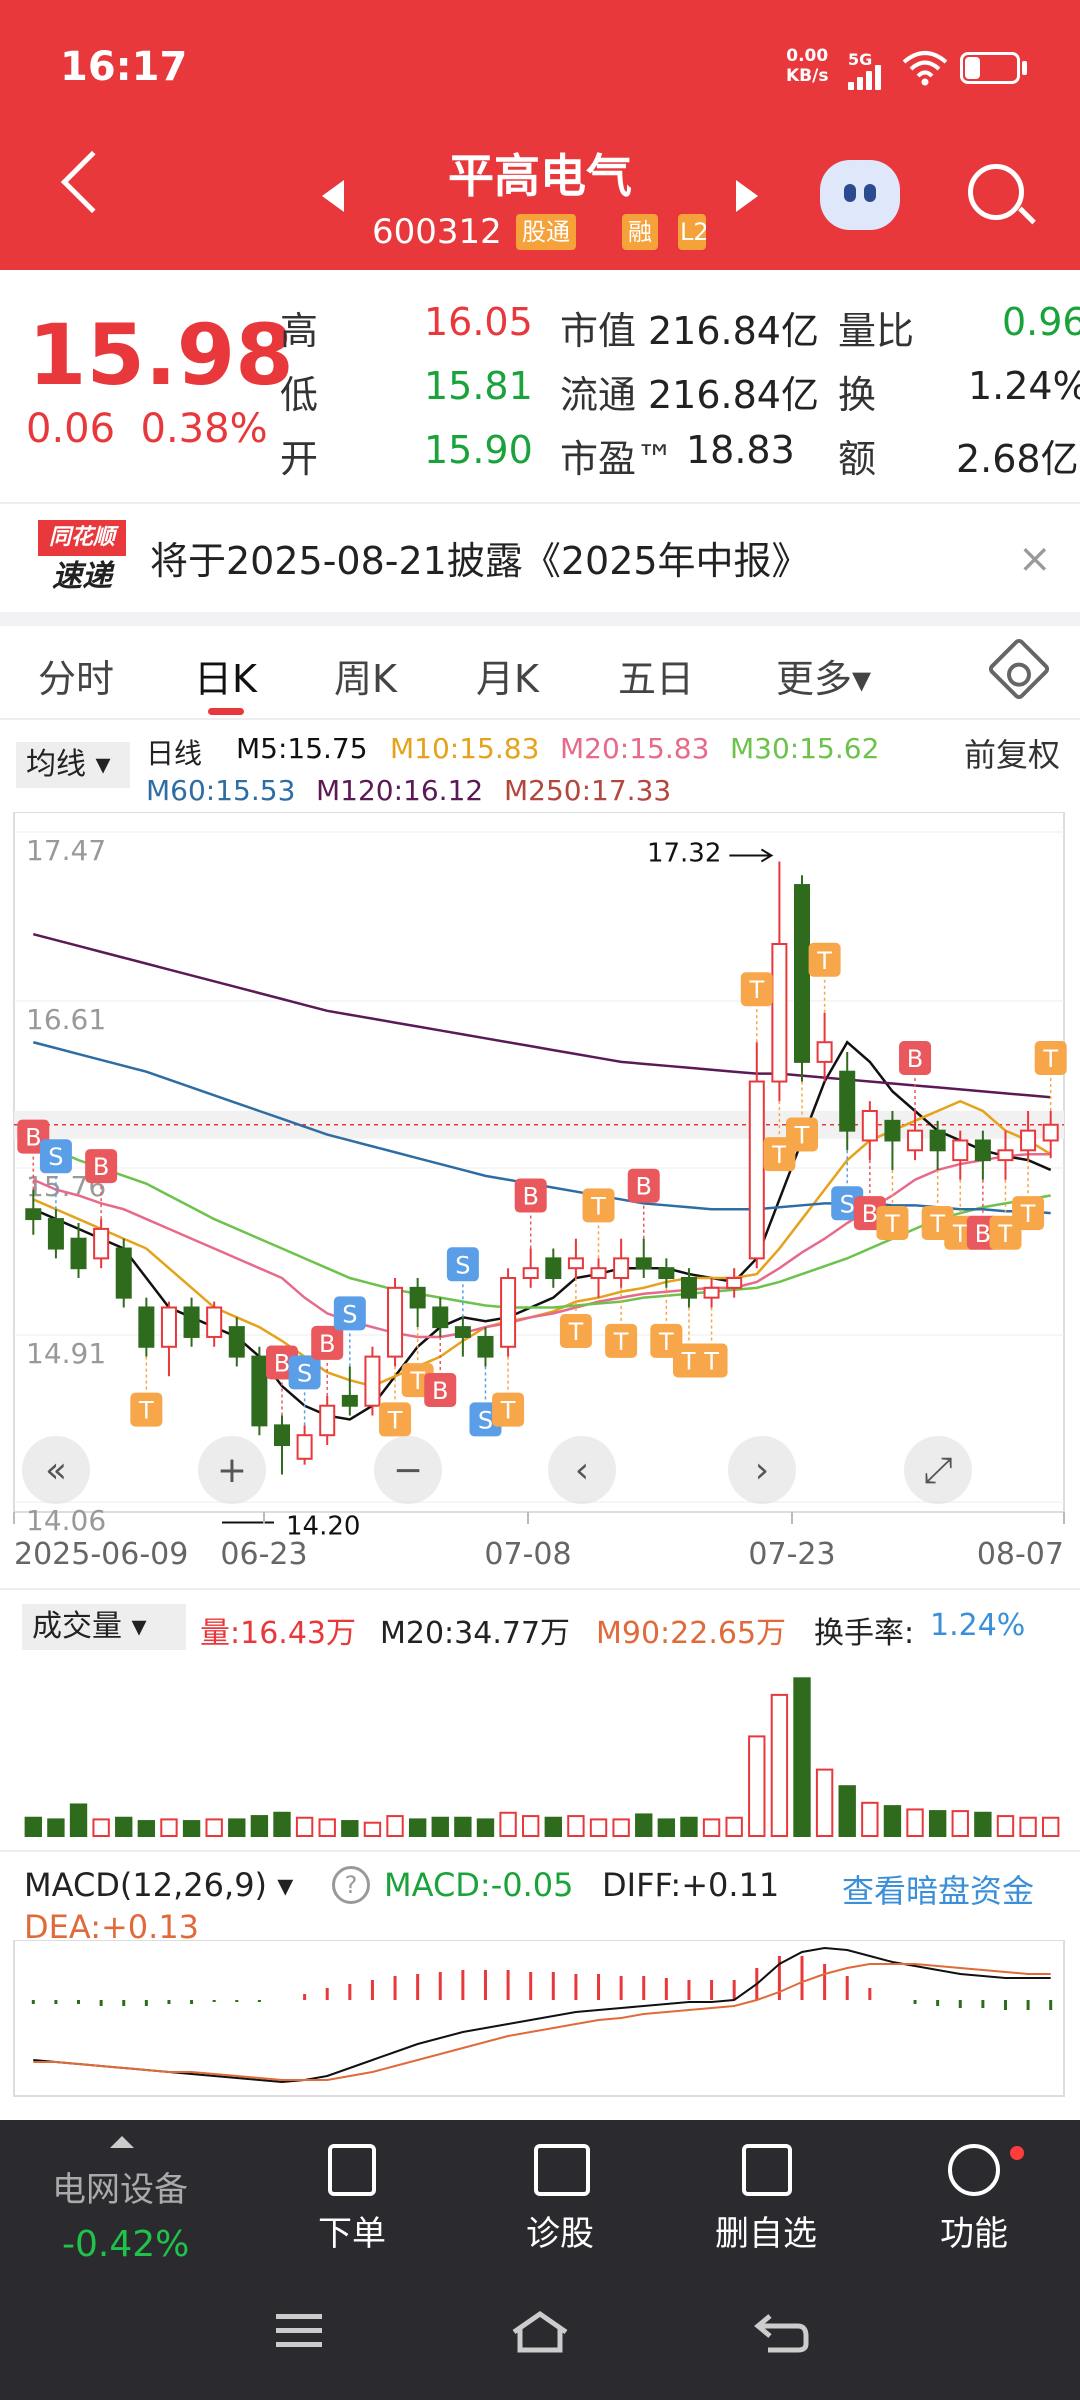 This screenshot has height=2400, width=1080. Describe the element at coordinates (540, 619) in the screenshot. I see `section-divider` at that location.